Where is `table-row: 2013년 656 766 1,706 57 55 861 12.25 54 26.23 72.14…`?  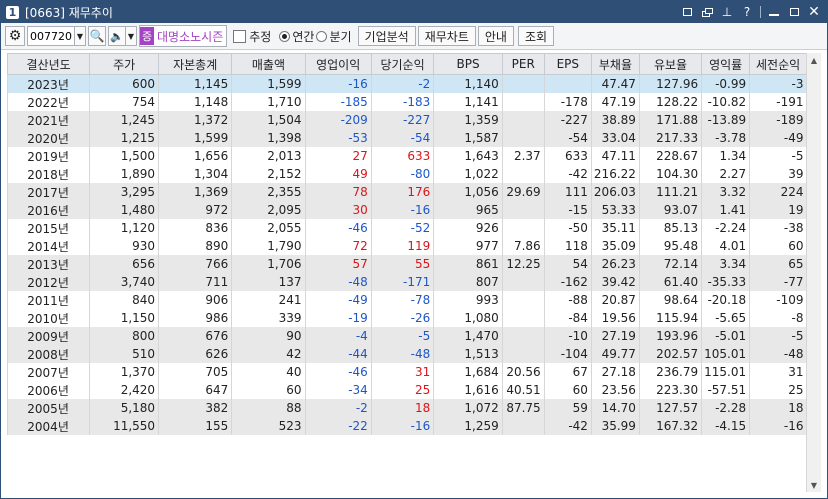
table-row: 2013년 656 766 1,706 57 55 861 12.25 54 26.23 72.14… is located at coordinates (407, 264).